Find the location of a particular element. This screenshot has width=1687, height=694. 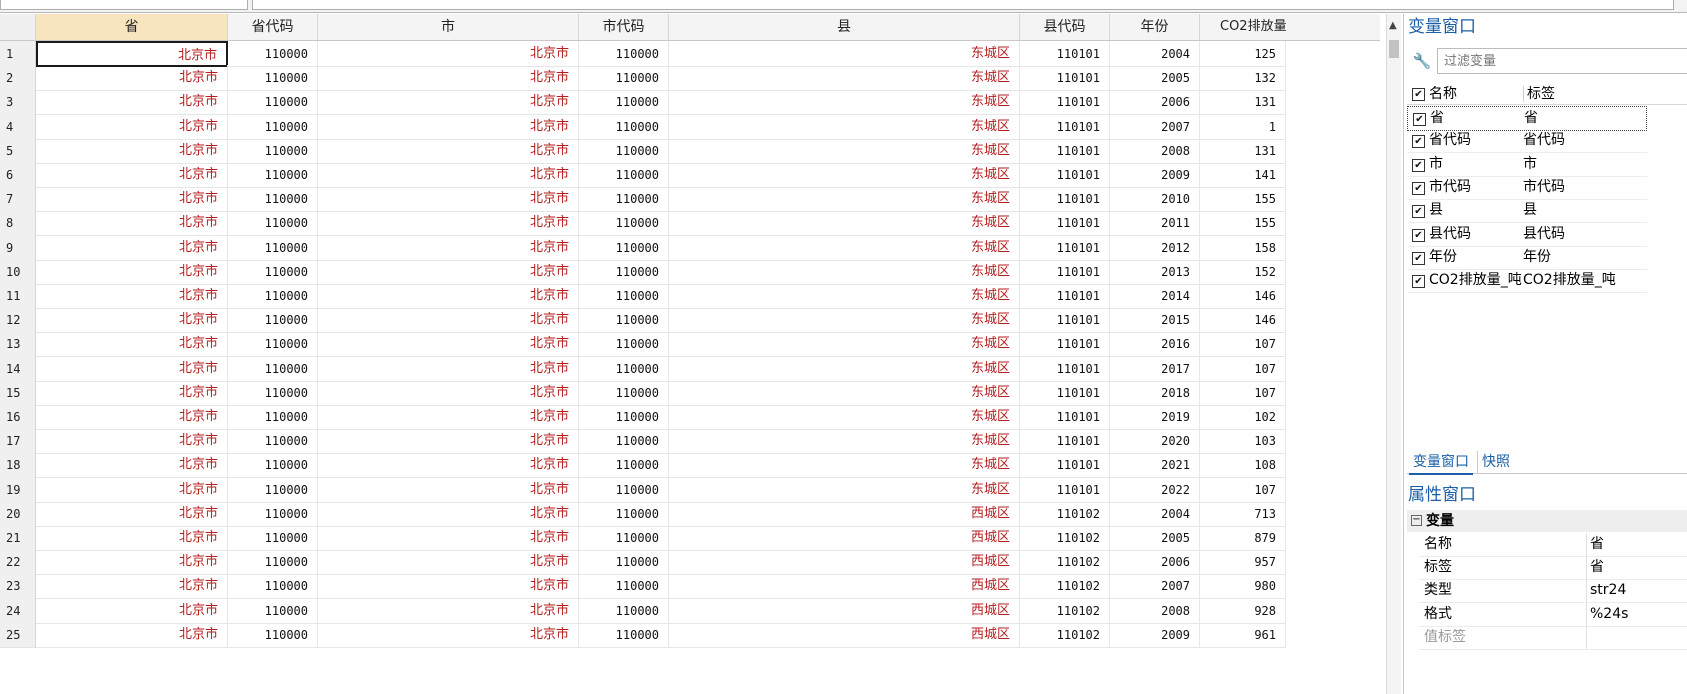

cell-year: 2006 is located at coordinates (1155, 562).